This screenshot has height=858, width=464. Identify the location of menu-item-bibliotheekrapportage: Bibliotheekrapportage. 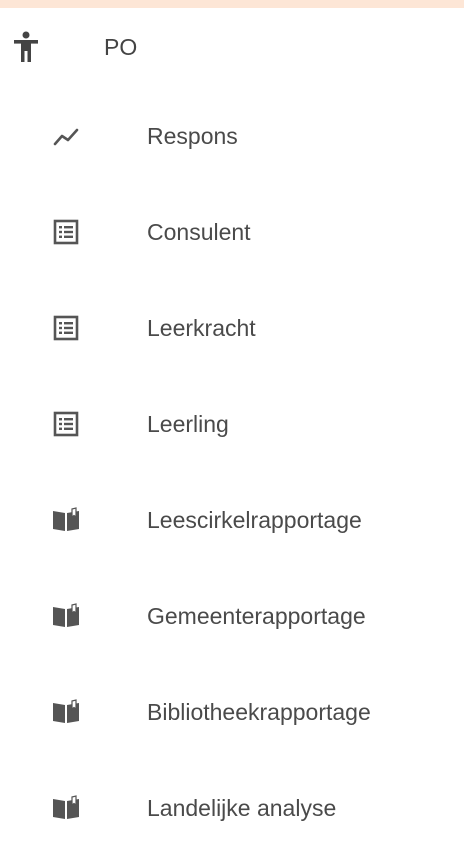
(232, 712).